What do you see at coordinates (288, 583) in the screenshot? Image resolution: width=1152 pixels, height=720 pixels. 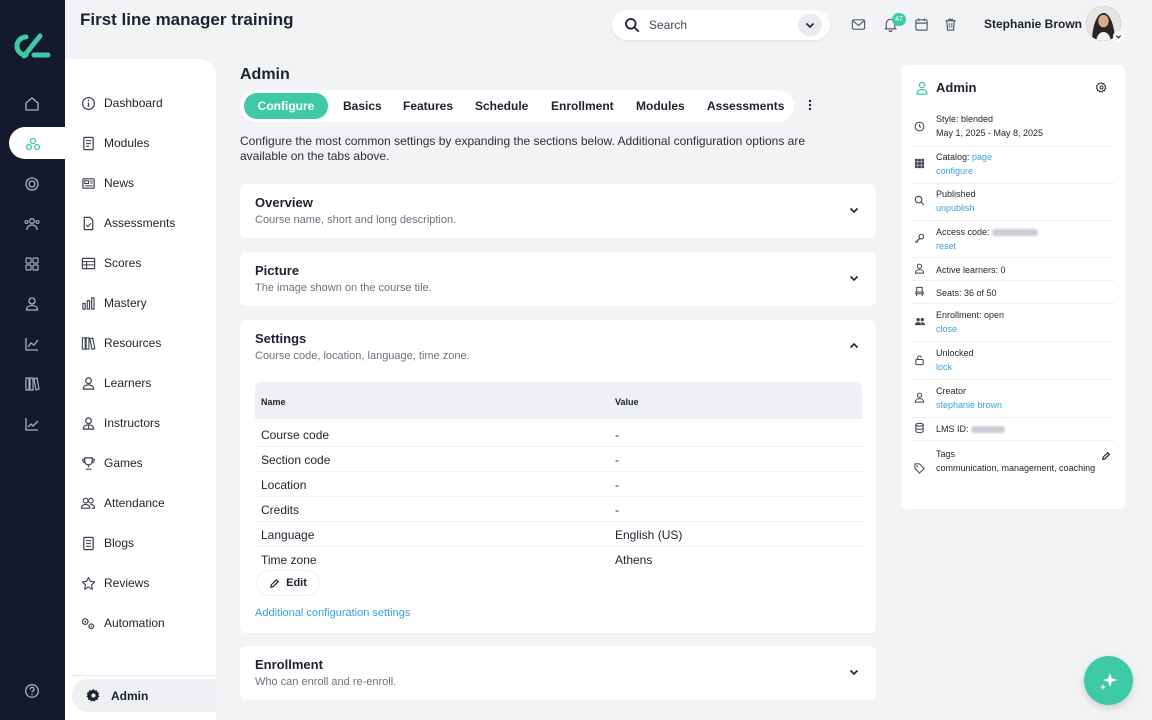 I see `edit-button: Edit` at bounding box center [288, 583].